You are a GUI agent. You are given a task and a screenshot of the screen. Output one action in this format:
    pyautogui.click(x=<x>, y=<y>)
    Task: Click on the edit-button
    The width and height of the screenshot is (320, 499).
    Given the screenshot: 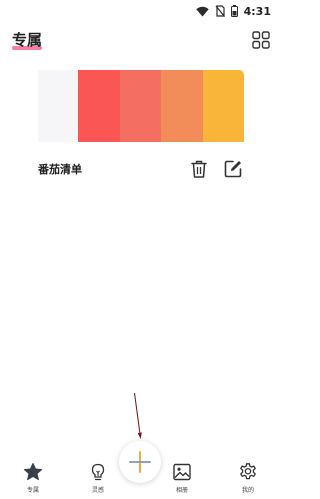 What is the action you would take?
    pyautogui.click(x=233, y=169)
    